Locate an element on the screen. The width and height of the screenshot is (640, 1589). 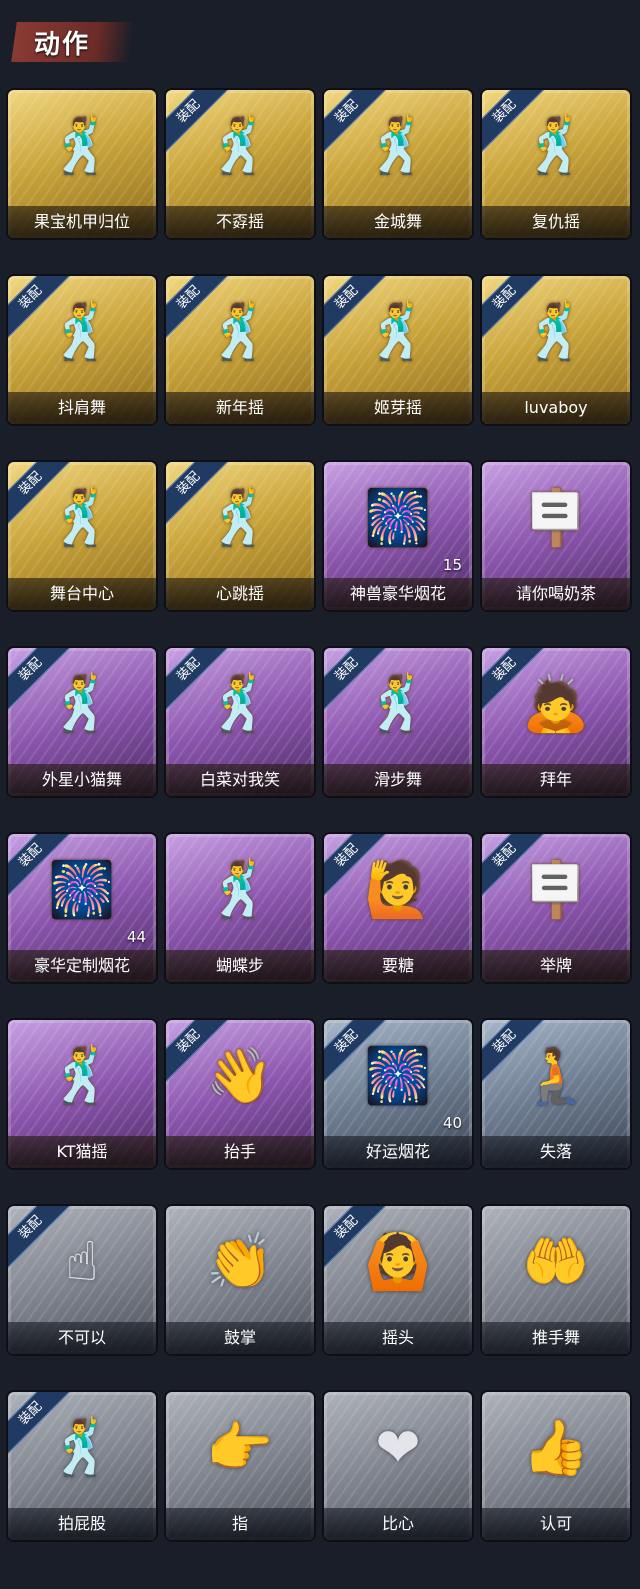
emote-name: 新年摇 is located at coordinates (240, 408).